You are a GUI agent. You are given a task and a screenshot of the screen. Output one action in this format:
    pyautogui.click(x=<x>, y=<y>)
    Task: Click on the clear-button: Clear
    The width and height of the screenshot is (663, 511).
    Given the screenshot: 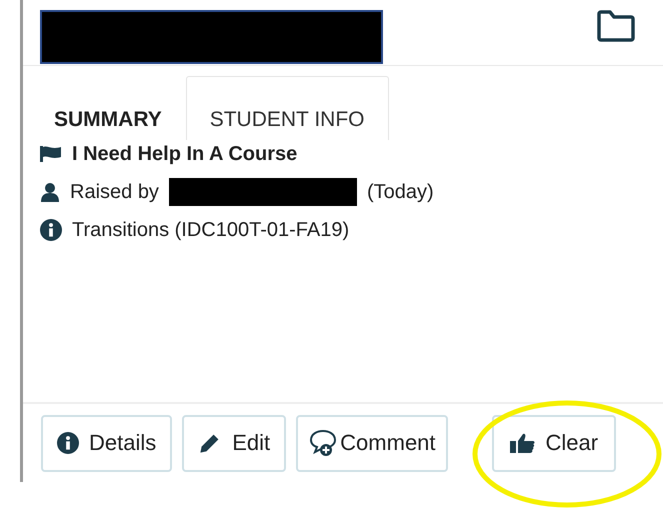 What is the action you would take?
    pyautogui.click(x=554, y=443)
    